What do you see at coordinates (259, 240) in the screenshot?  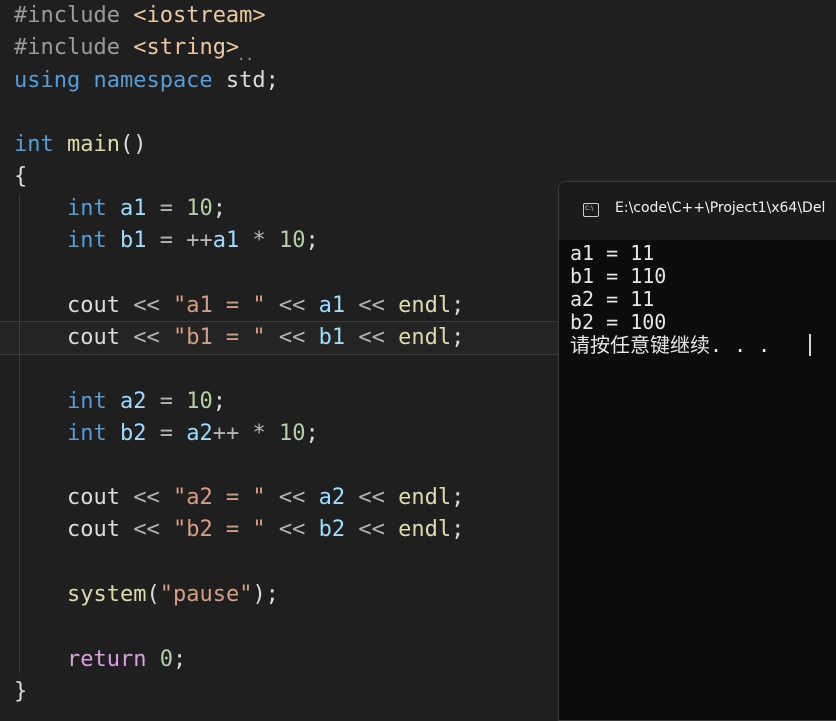 I see `code-token: *` at bounding box center [259, 240].